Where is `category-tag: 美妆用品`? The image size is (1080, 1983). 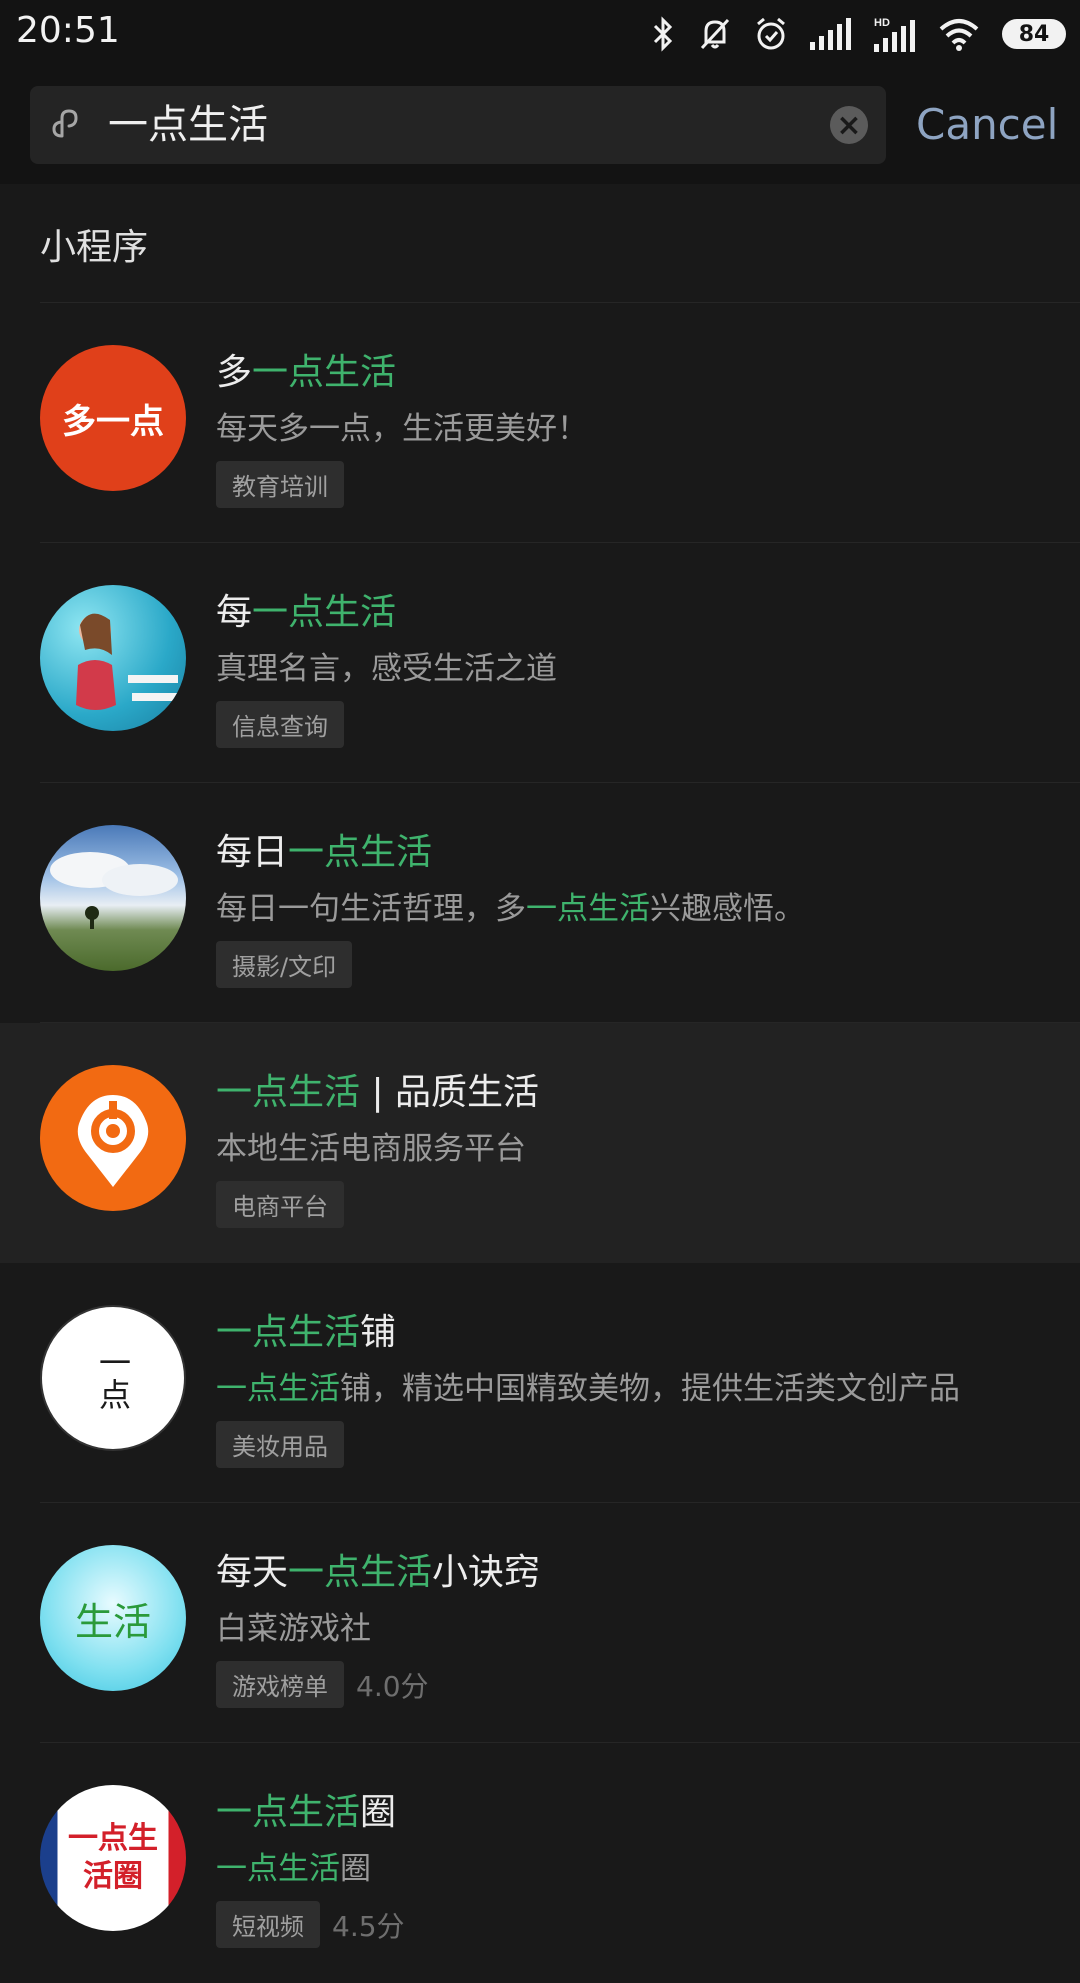
category-tag: 美妆用品 is located at coordinates (280, 1444).